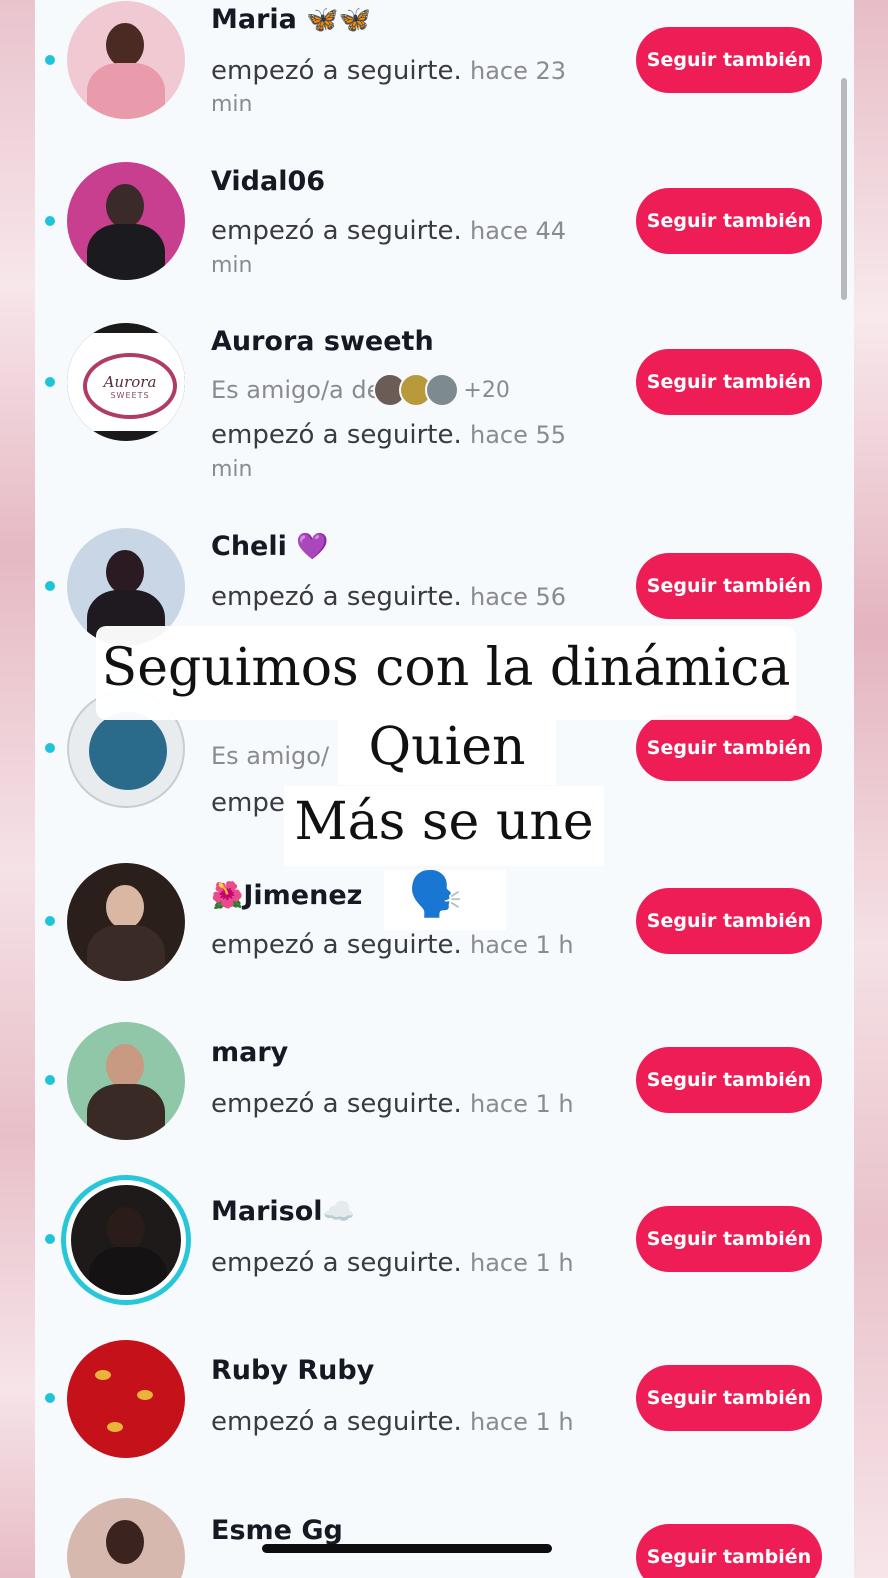 The height and width of the screenshot is (1578, 888). Describe the element at coordinates (442, 390) in the screenshot. I see `mutual-friend-avatar` at that location.